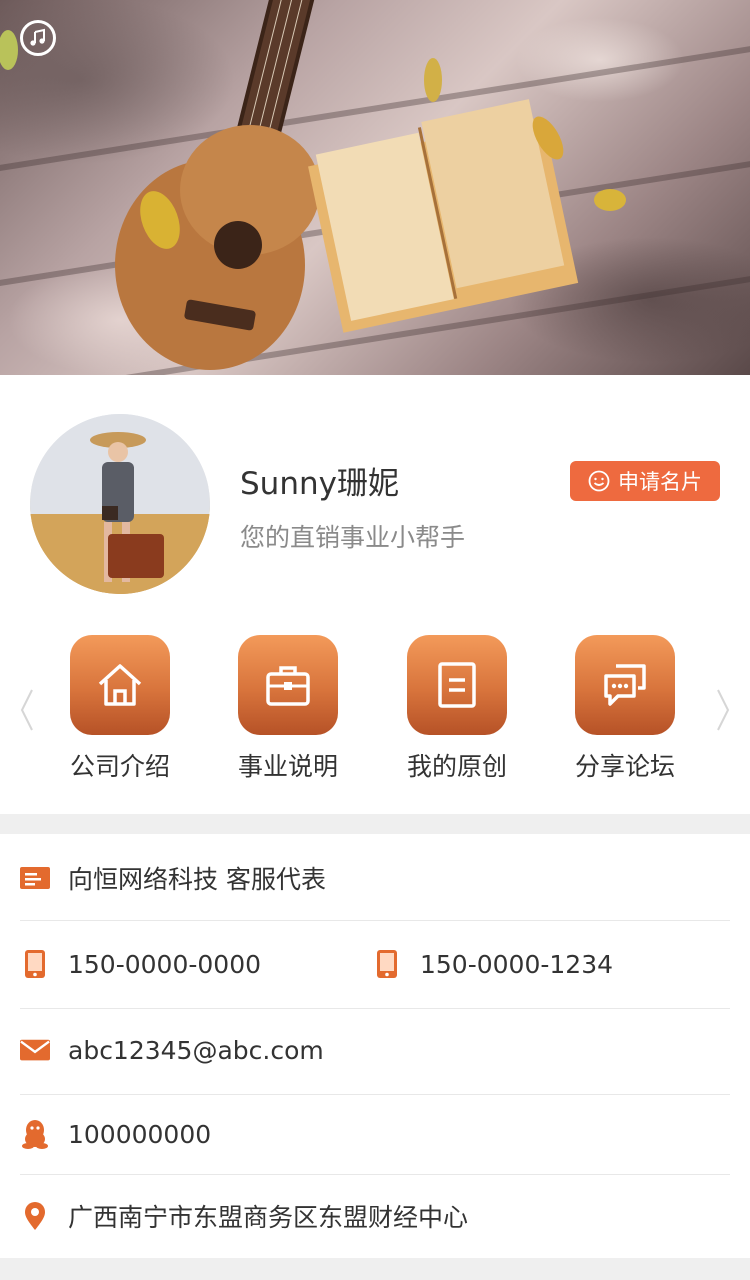 This screenshot has width=750, height=1280. I want to click on nav-label: 我的原创, so click(456, 766).